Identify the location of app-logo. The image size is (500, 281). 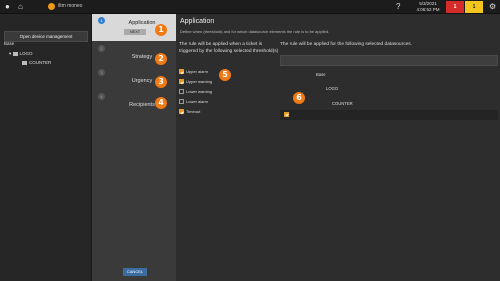
(51, 6).